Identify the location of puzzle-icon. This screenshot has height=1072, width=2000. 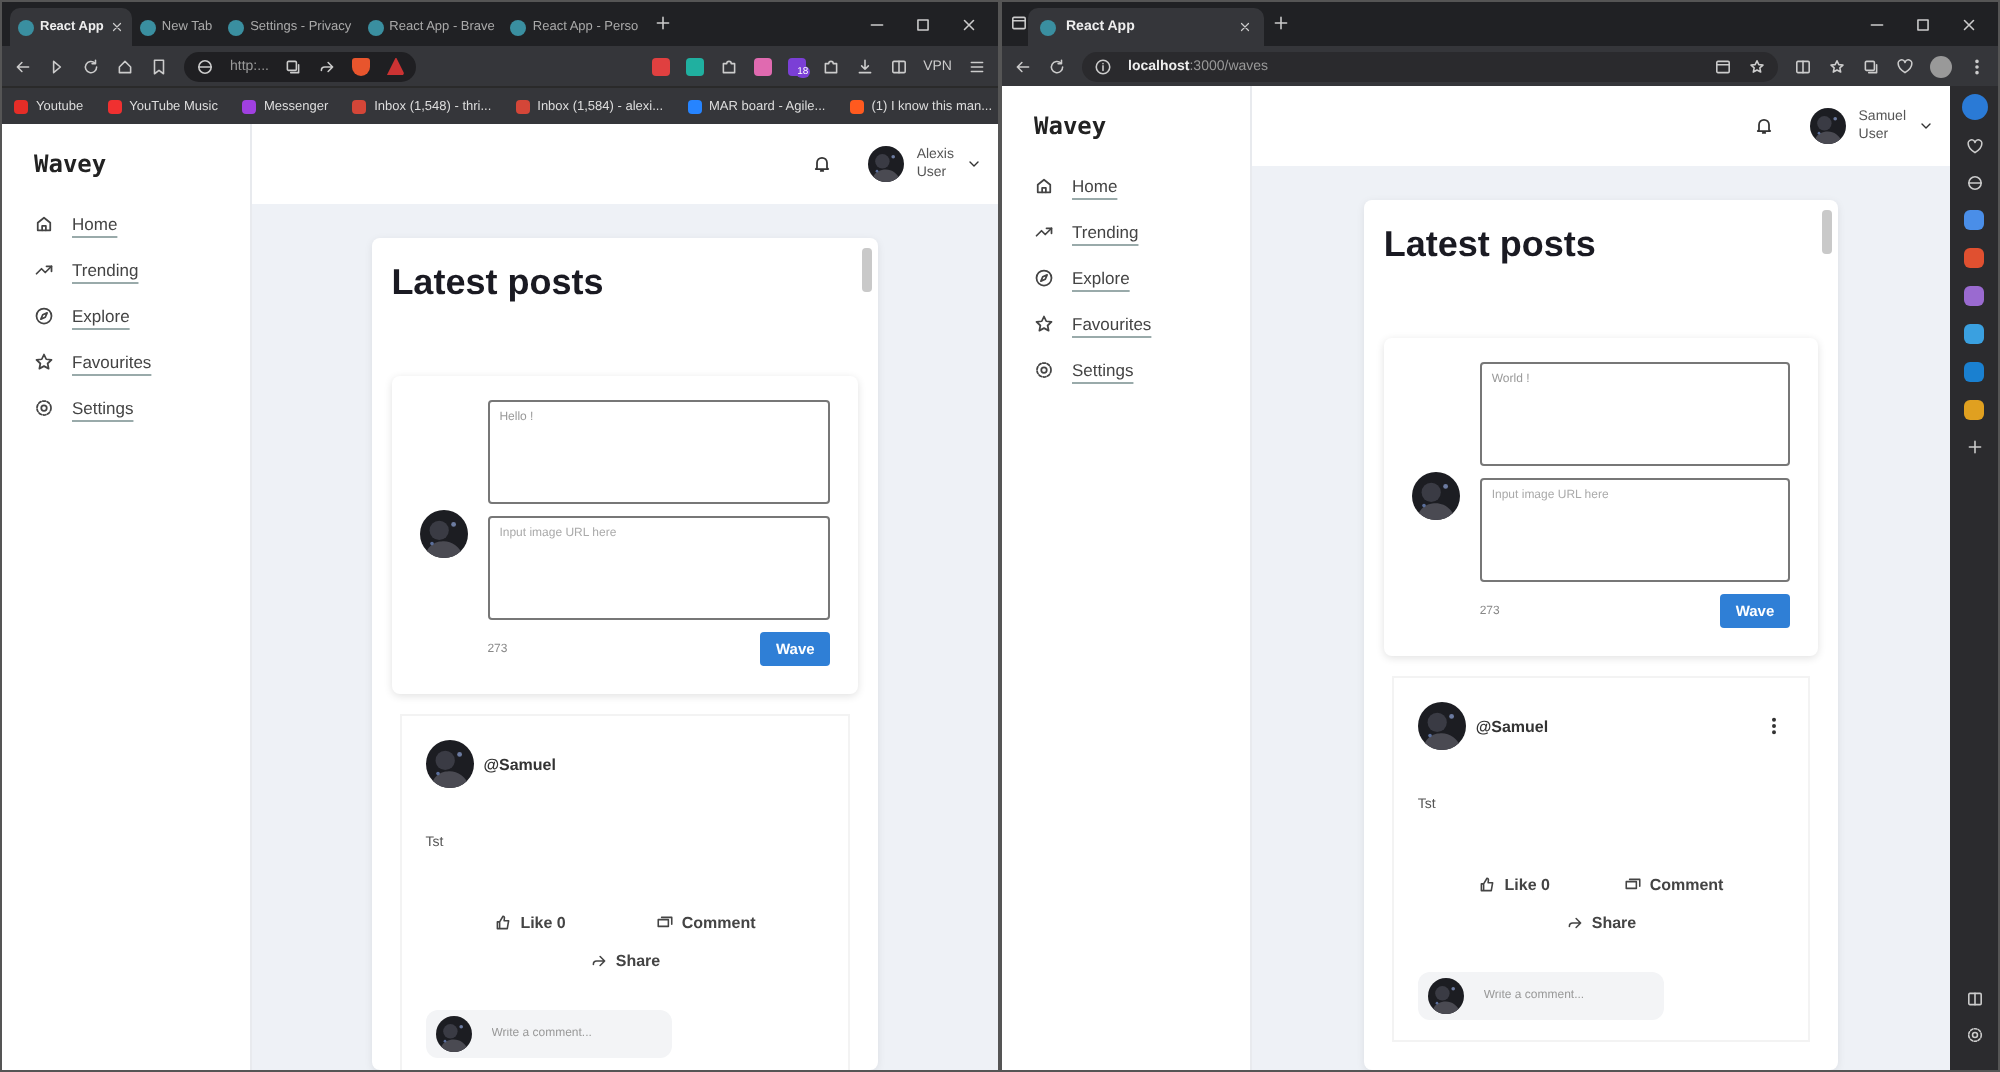
(830, 66).